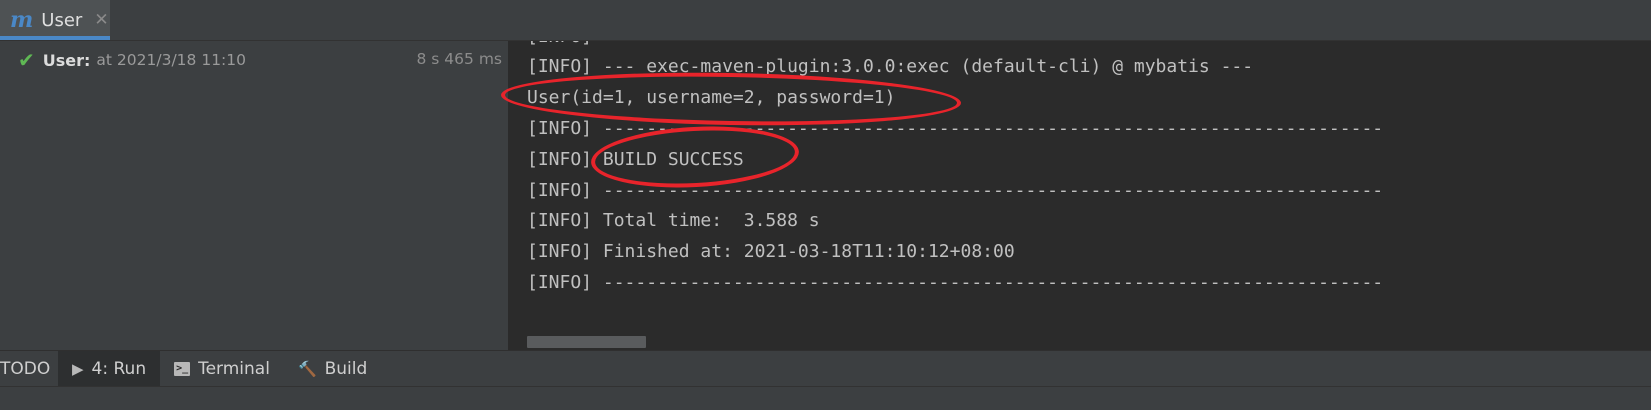 This screenshot has width=1651, height=410. I want to click on tab-build: 🔨 Build, so click(332, 368).